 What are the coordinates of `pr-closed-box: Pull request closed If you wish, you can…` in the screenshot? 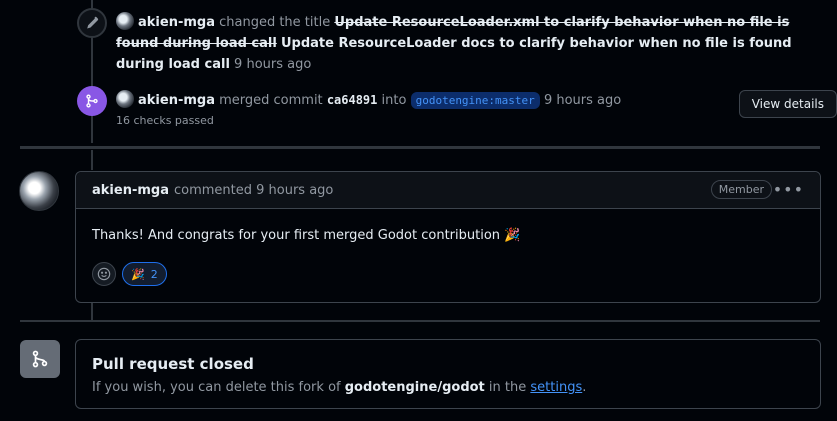 It's located at (448, 374).